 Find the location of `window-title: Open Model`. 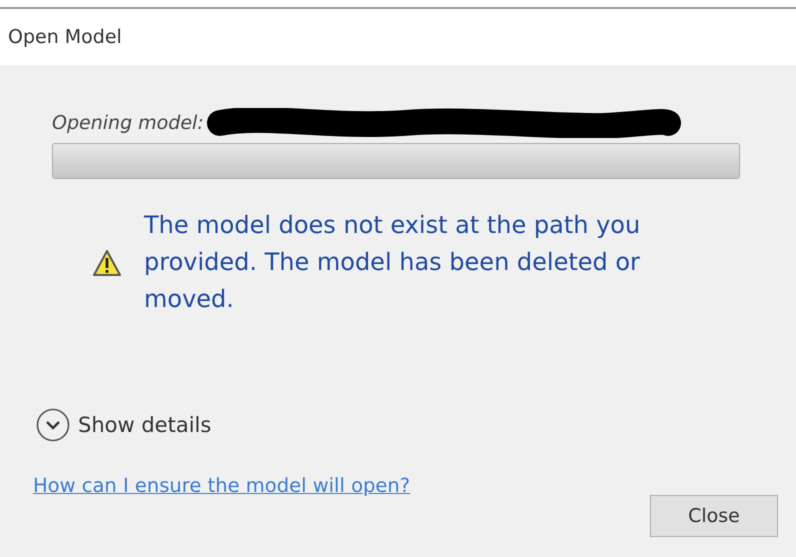

window-title: Open Model is located at coordinates (65, 37).